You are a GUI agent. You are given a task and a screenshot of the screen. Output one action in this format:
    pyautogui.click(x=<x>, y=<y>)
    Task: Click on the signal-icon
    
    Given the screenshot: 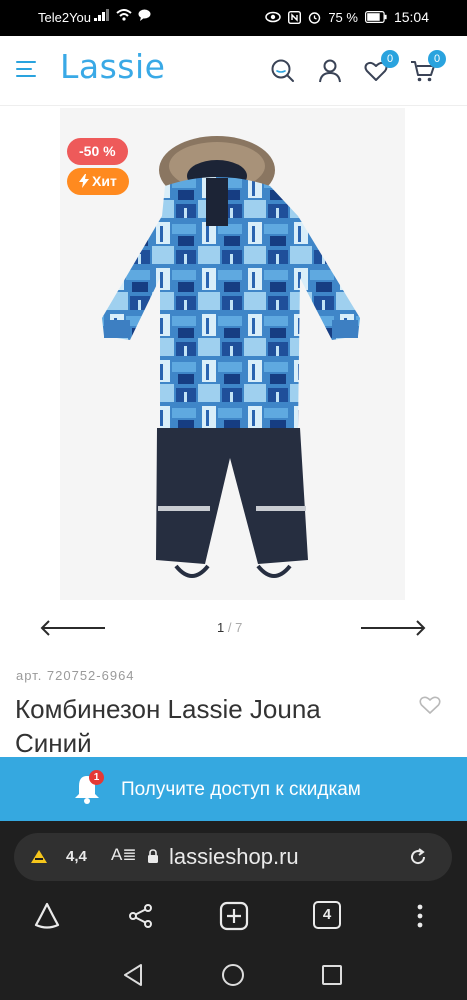 What is the action you would take?
    pyautogui.click(x=101, y=15)
    